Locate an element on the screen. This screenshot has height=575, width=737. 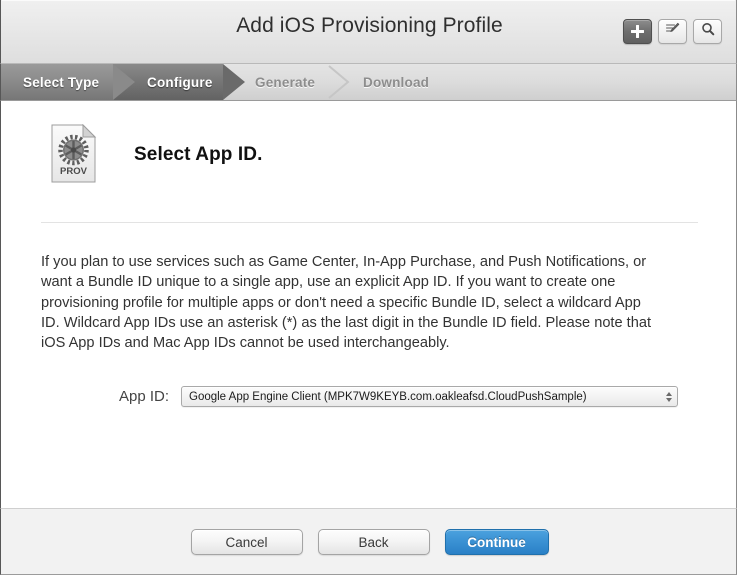
arrow-up-icon is located at coordinates (668, 393).